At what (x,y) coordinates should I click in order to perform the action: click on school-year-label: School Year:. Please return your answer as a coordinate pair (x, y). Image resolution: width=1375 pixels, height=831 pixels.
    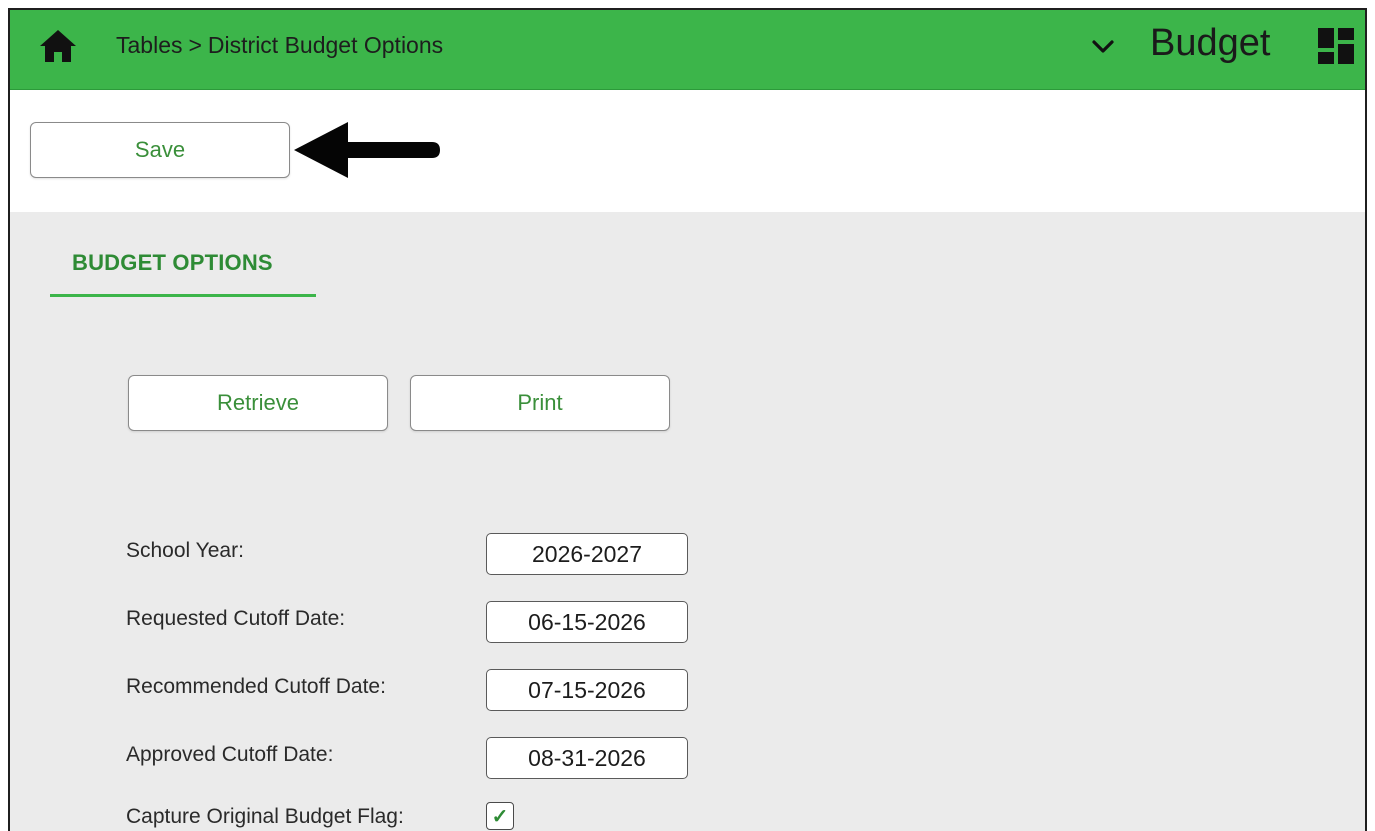
    Looking at the image, I should click on (185, 550).